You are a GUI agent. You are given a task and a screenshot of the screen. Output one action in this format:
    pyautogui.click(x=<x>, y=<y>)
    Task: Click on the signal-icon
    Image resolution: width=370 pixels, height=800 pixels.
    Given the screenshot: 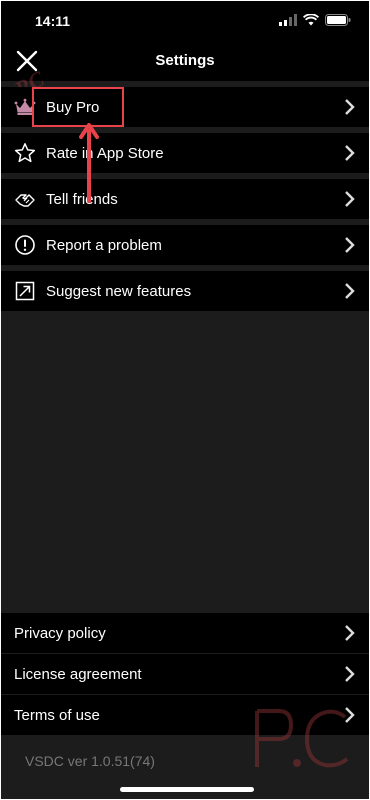 What is the action you would take?
    pyautogui.click(x=288, y=20)
    